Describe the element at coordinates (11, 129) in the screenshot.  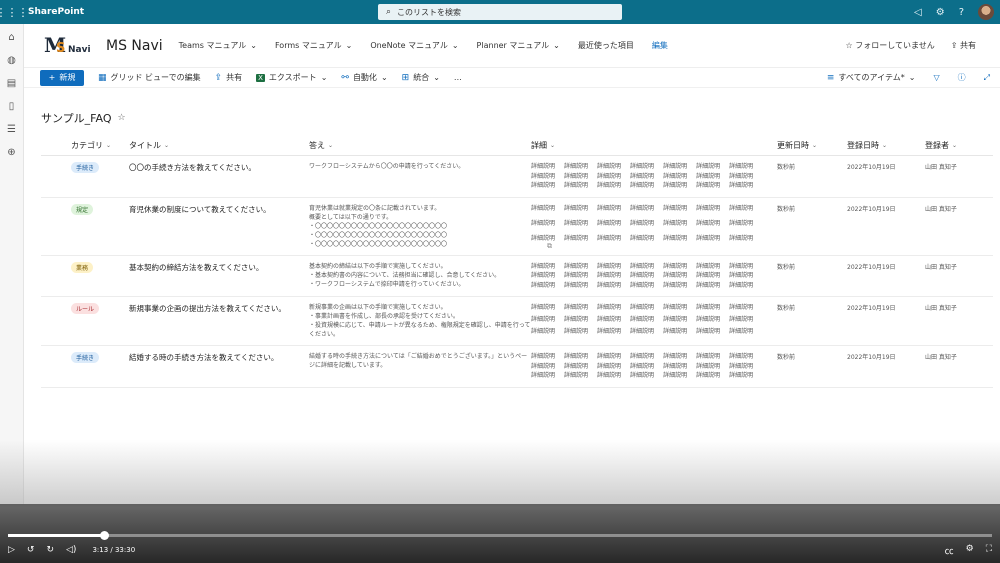
I see `lists-icon: ☰` at that location.